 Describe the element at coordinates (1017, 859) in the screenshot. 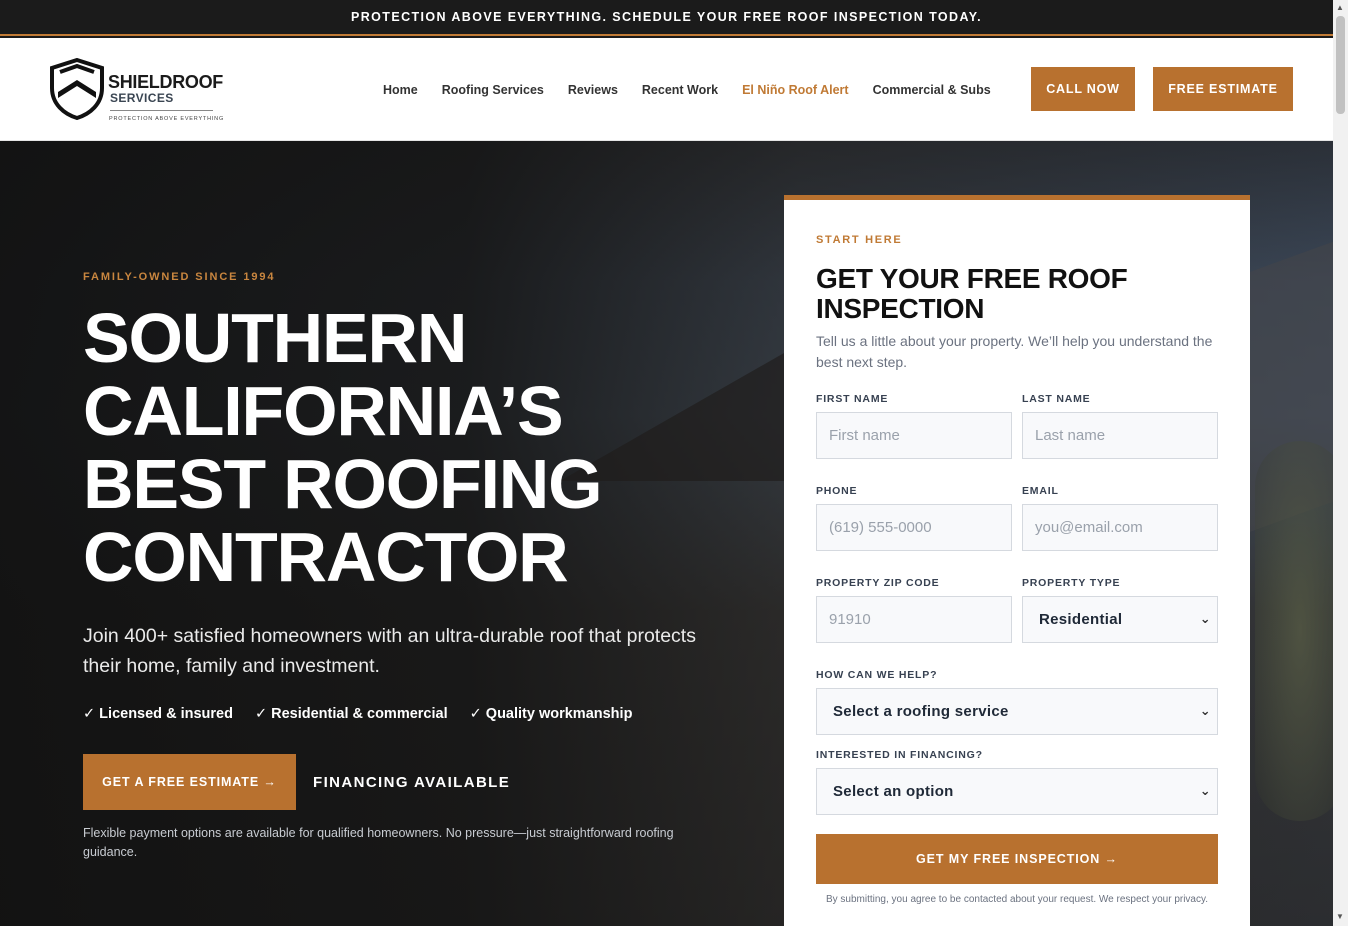

I see `submit-inspection-button: GET MY FREE INSPECTION →` at that location.